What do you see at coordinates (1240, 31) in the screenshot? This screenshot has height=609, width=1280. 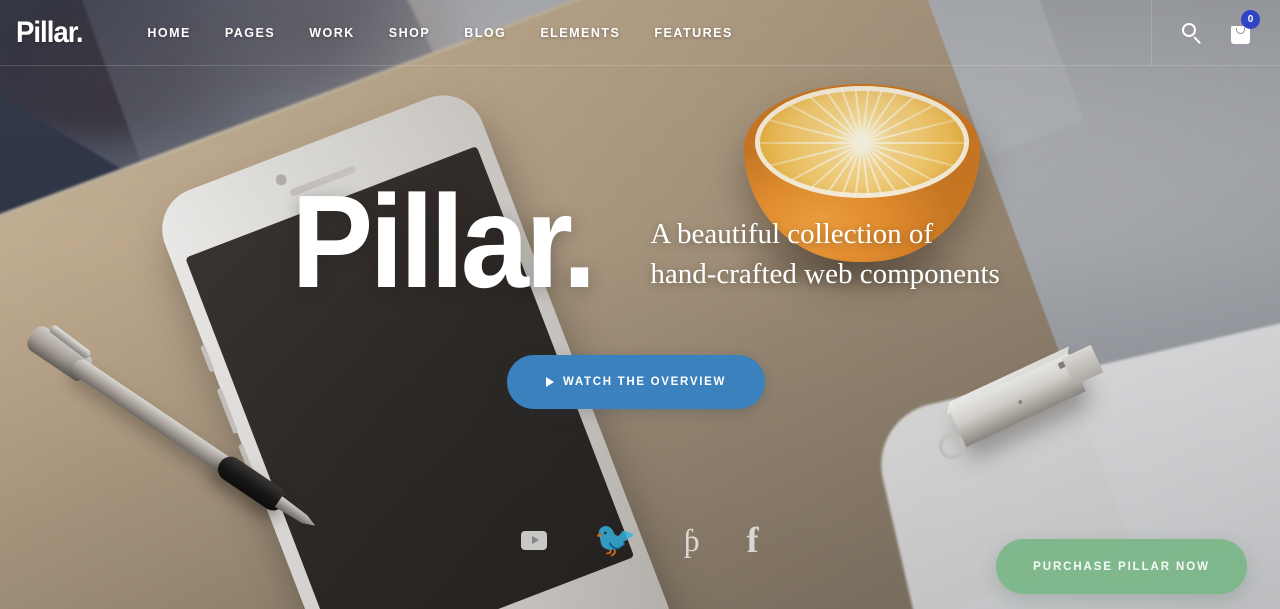 I see `shopping-bag-handle` at bounding box center [1240, 31].